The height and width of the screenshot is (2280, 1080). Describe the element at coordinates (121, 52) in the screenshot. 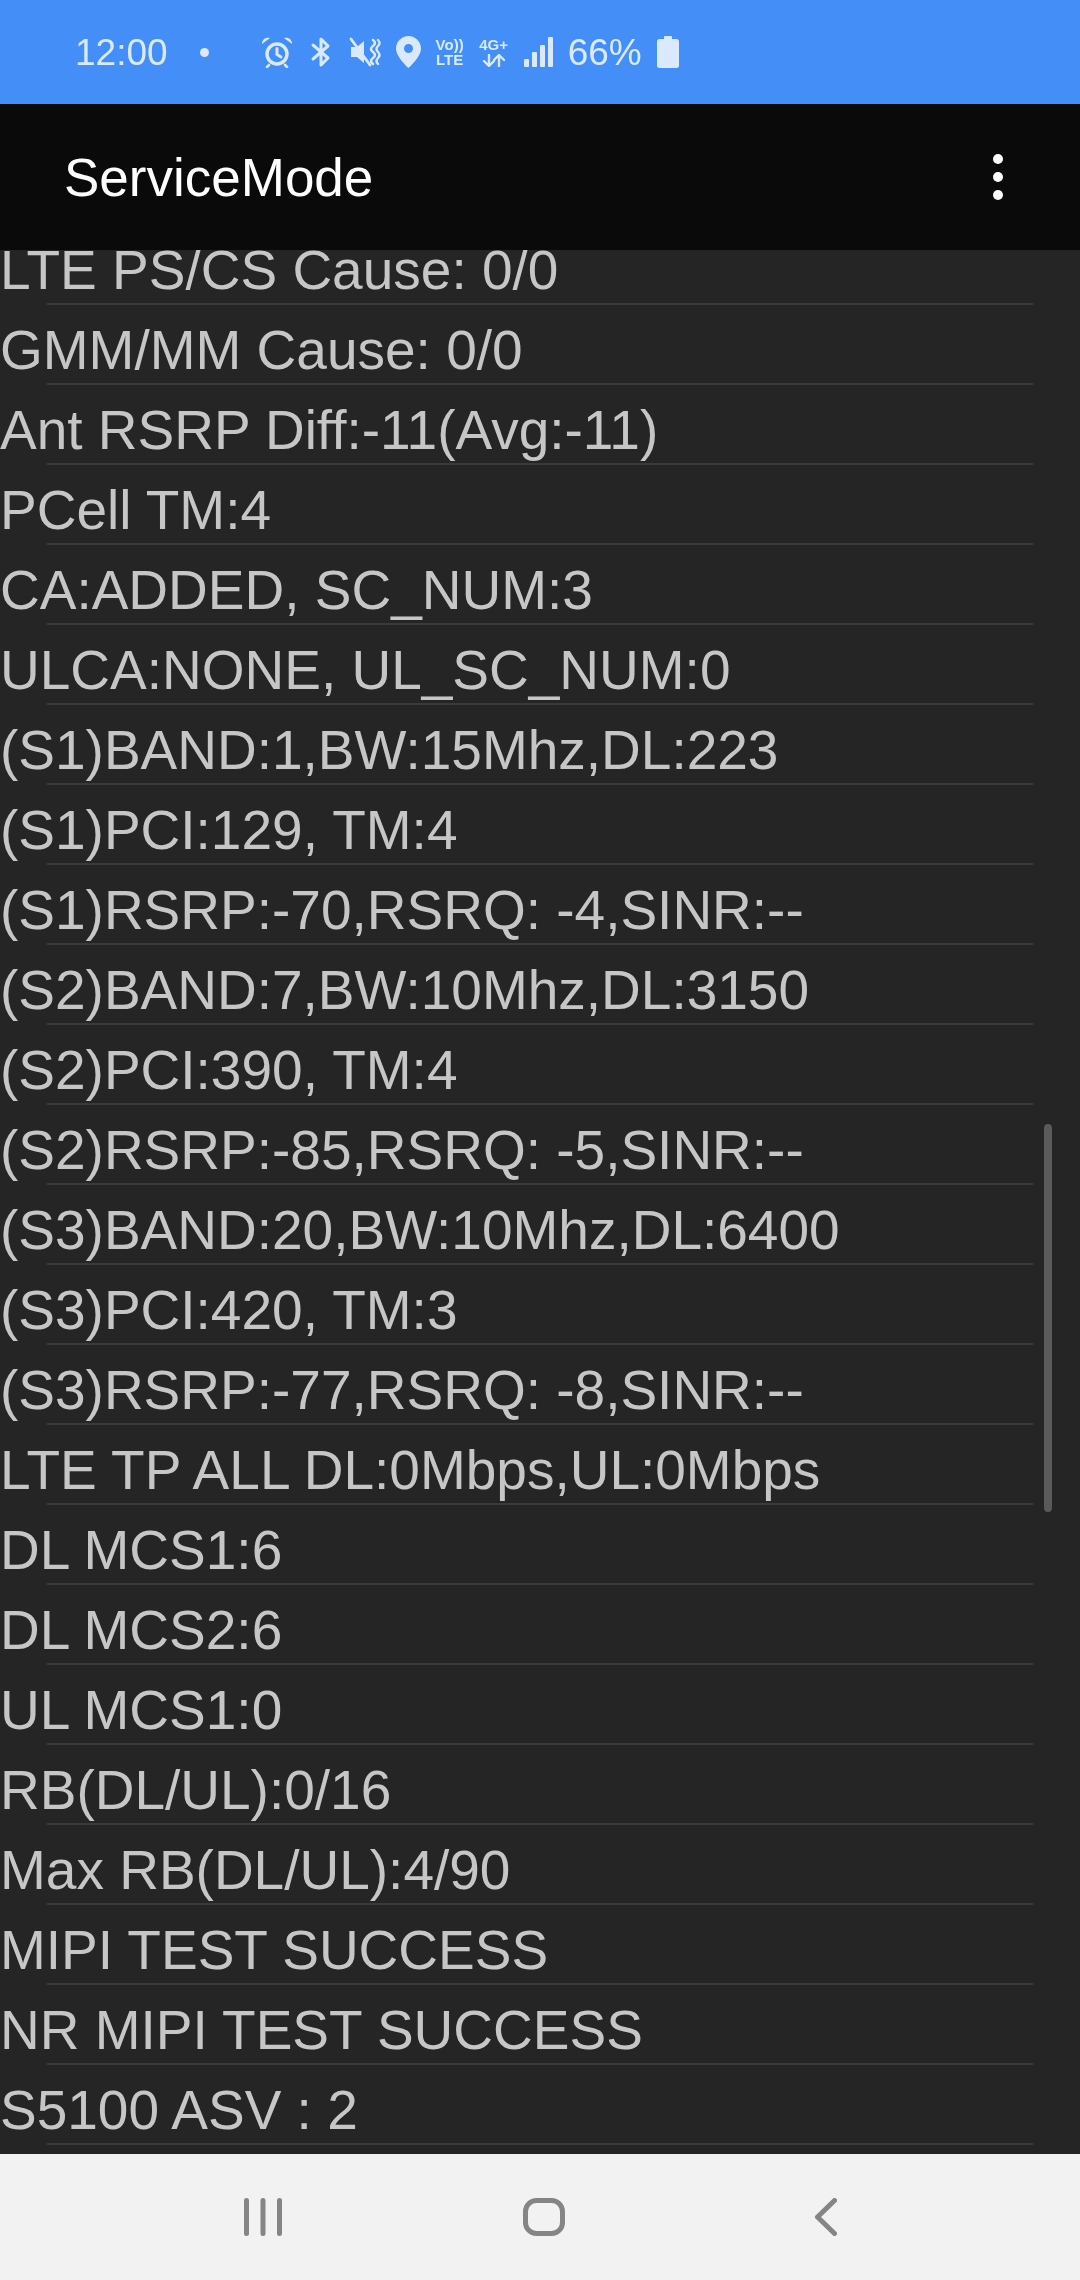

I see `clock-time: 12:00` at that location.